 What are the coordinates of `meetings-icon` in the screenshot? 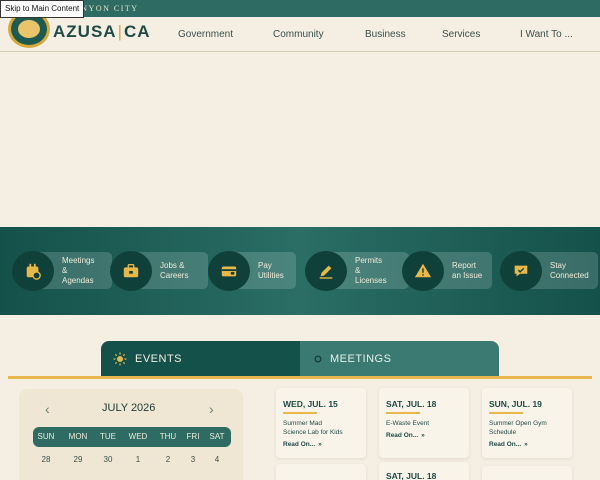 It's located at (33, 271).